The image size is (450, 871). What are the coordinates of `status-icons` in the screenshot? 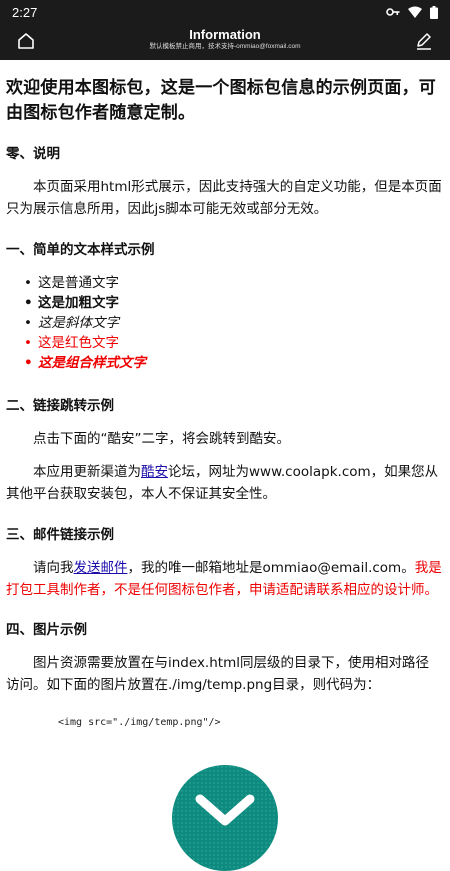 It's located at (412, 12).